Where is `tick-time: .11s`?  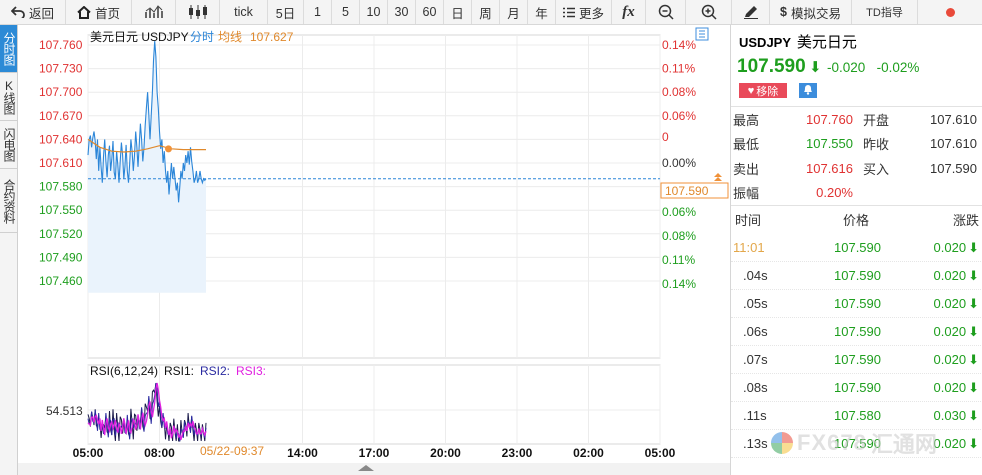
tick-time: .11s is located at coordinates (755, 415).